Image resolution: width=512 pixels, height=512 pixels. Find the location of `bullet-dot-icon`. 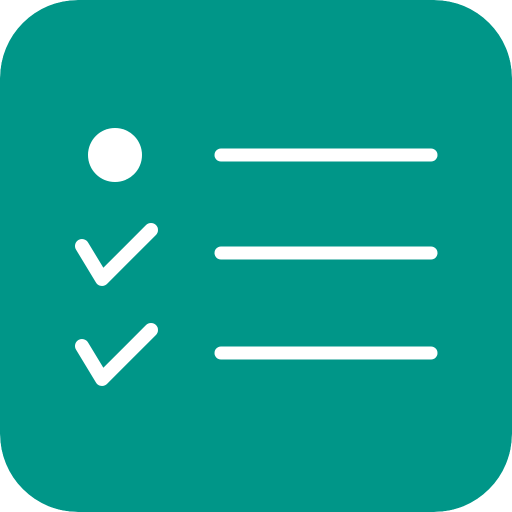

bullet-dot-icon is located at coordinates (115, 155).